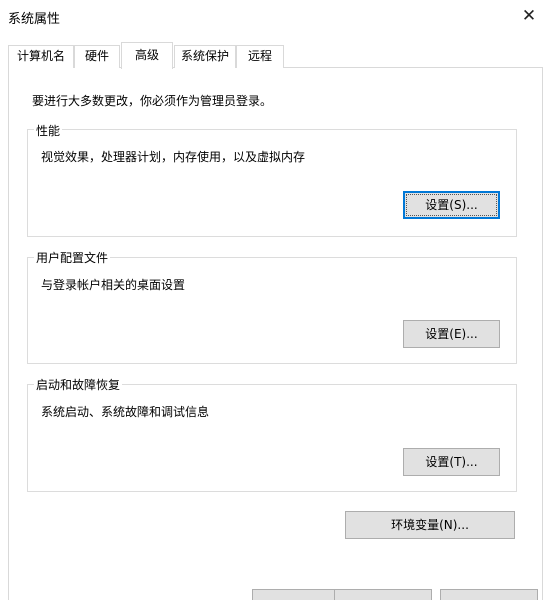 This screenshot has height=600, width=551. Describe the element at coordinates (260, 56) in the screenshot. I see `tab-remote: 远程` at that location.